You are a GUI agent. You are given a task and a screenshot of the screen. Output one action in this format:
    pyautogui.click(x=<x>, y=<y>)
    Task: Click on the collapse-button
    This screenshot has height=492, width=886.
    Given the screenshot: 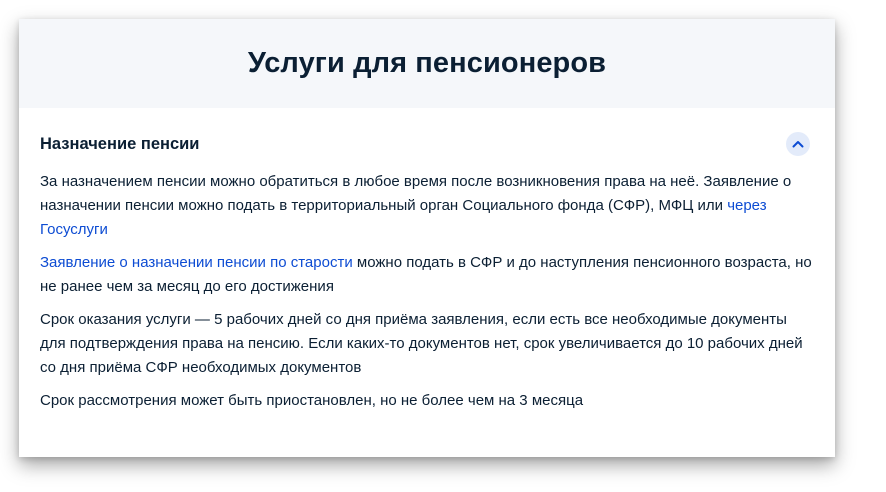 What is the action you would take?
    pyautogui.click(x=798, y=144)
    